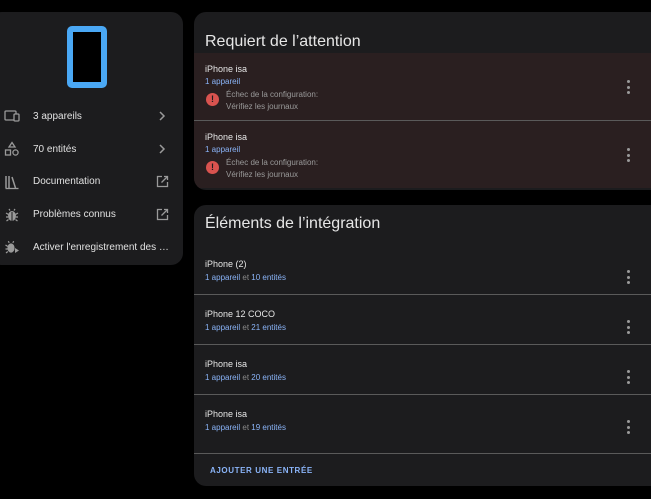  What do you see at coordinates (74, 215) in the screenshot?
I see `menu-item-label: Problèmes connus` at bounding box center [74, 215].